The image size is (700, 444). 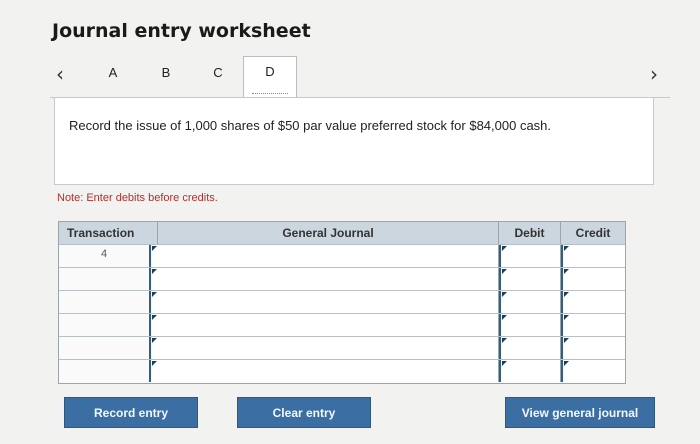 What do you see at coordinates (113, 72) in the screenshot?
I see `tab-a: A` at bounding box center [113, 72].